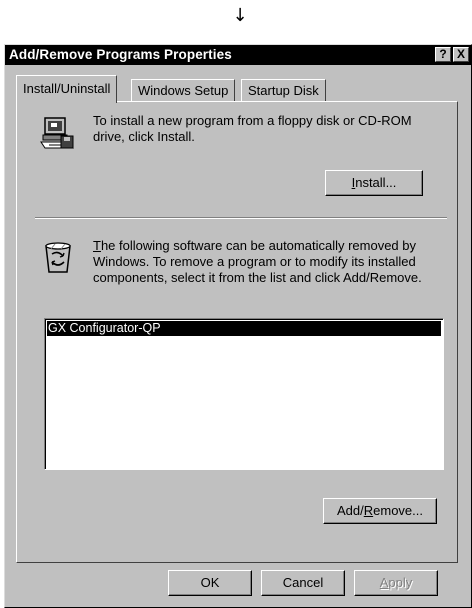 The height and width of the screenshot is (608, 472). I want to click on tab-windows-setup: Windows Setup, so click(183, 90).